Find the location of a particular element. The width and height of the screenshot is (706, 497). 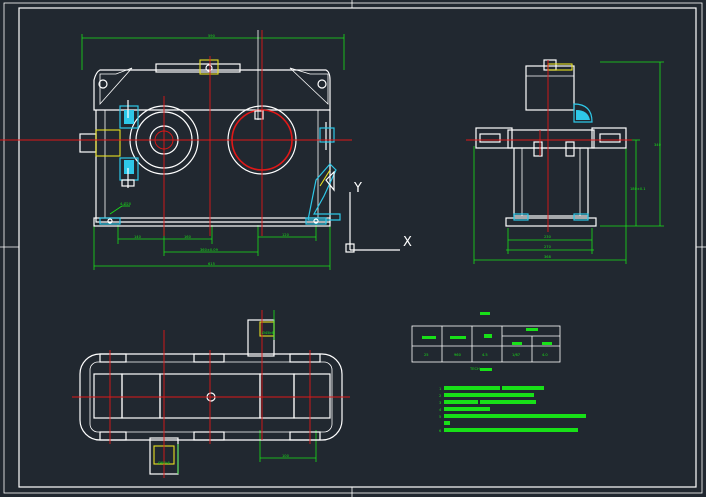

dim-key-length: 100 is located at coordinates (286, 456).